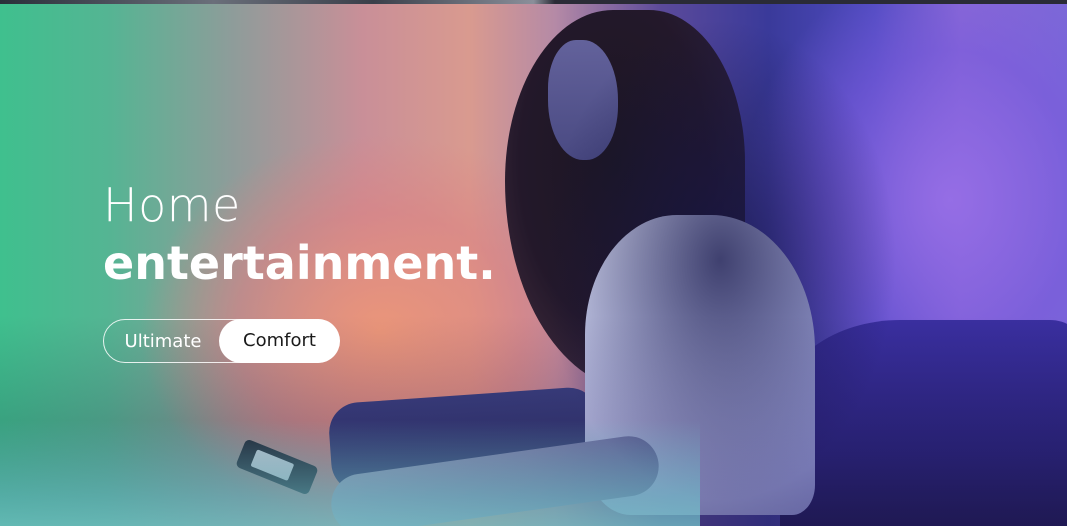  I want to click on plan-toggle: Ultimate Comfort, so click(221, 340).